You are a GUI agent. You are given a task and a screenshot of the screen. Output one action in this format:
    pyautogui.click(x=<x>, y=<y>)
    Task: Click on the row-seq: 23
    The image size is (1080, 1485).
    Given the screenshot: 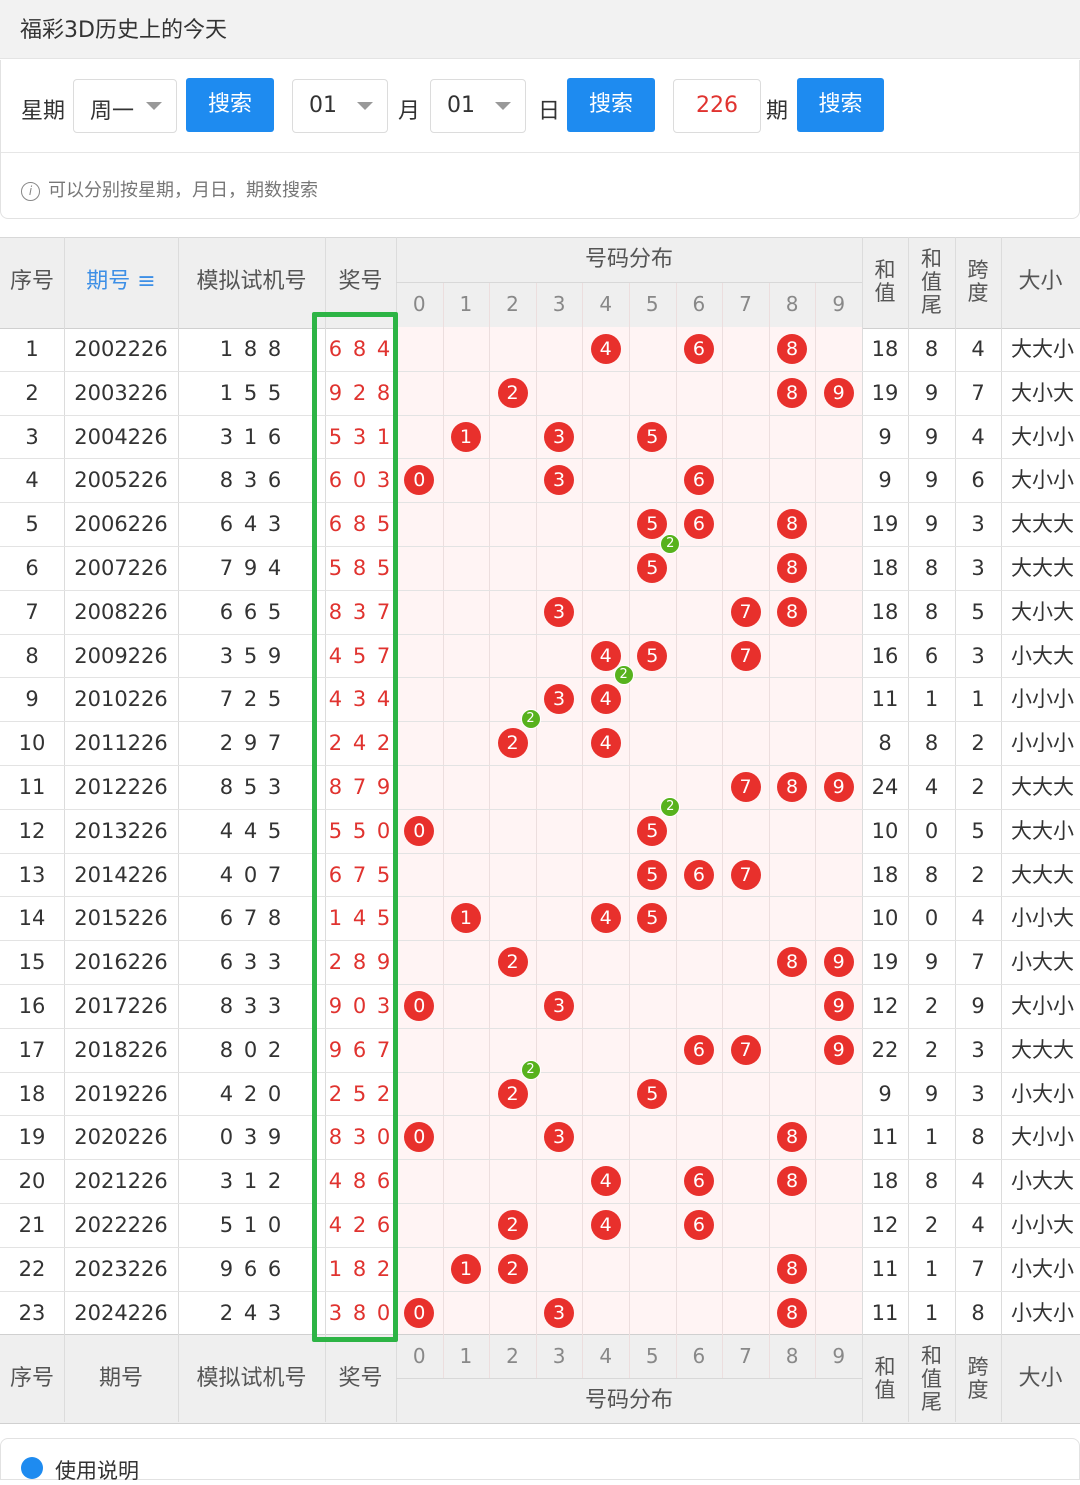 What is the action you would take?
    pyautogui.click(x=32, y=1312)
    